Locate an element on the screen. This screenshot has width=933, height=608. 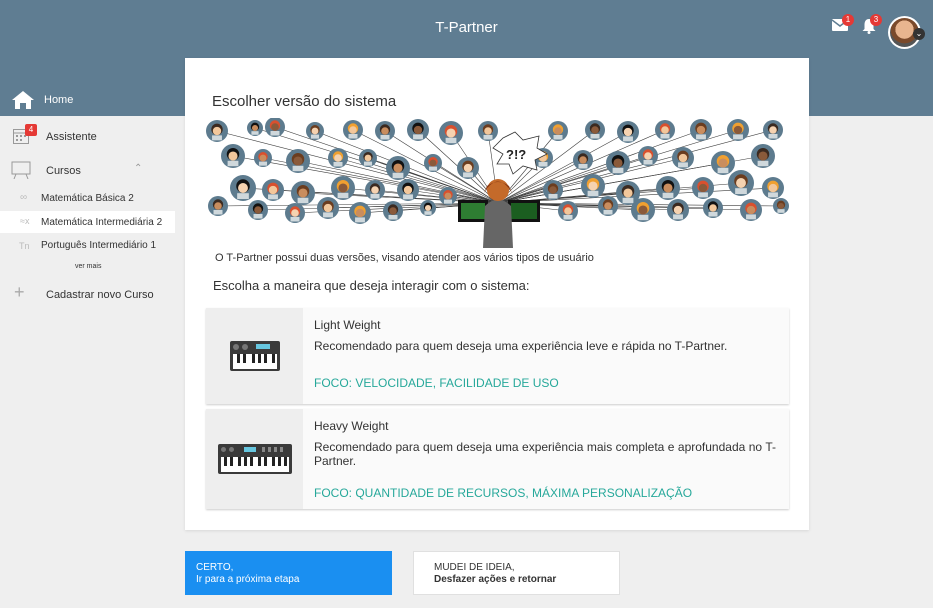
sidebar-course-item: ≈x Matemática Intermediária 2 is located at coordinates (87, 222).